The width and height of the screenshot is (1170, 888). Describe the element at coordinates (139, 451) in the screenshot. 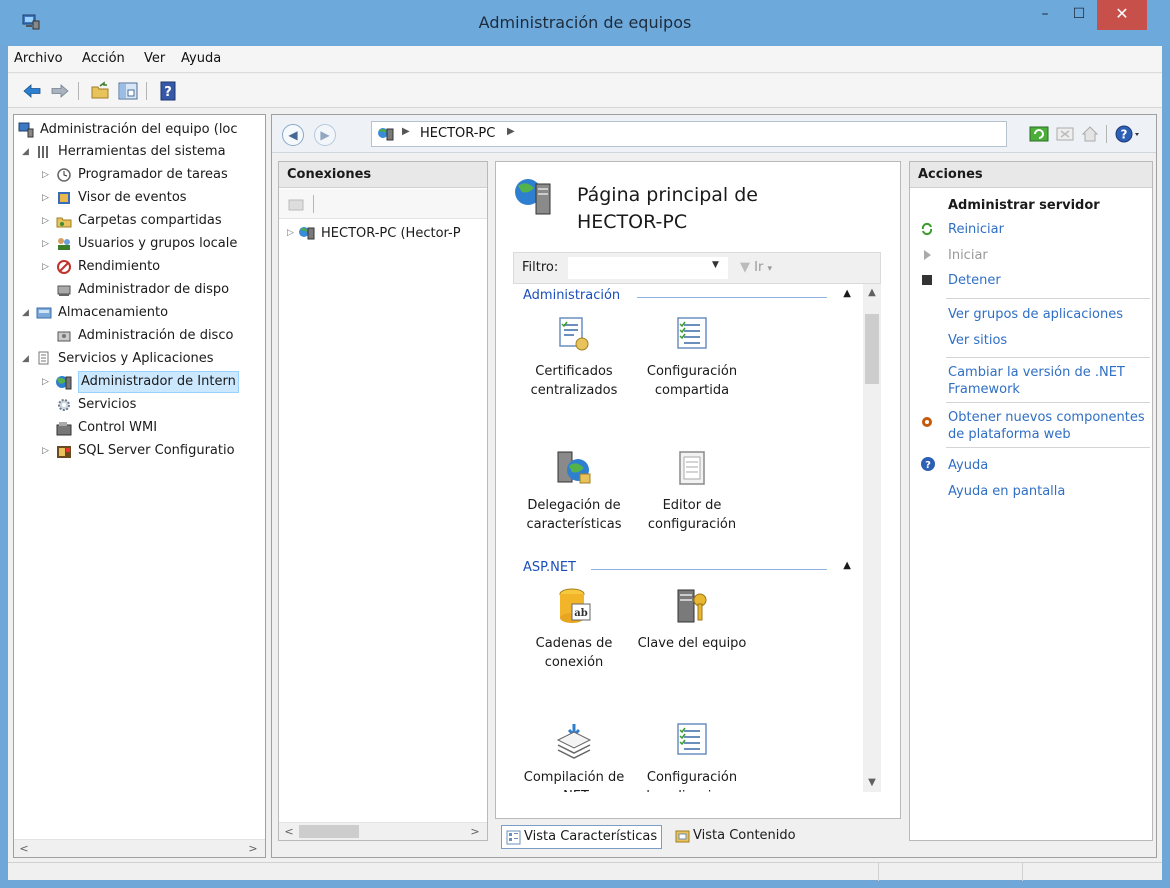

I see `tree-item: ▷ SQL Server Configuratio` at that location.